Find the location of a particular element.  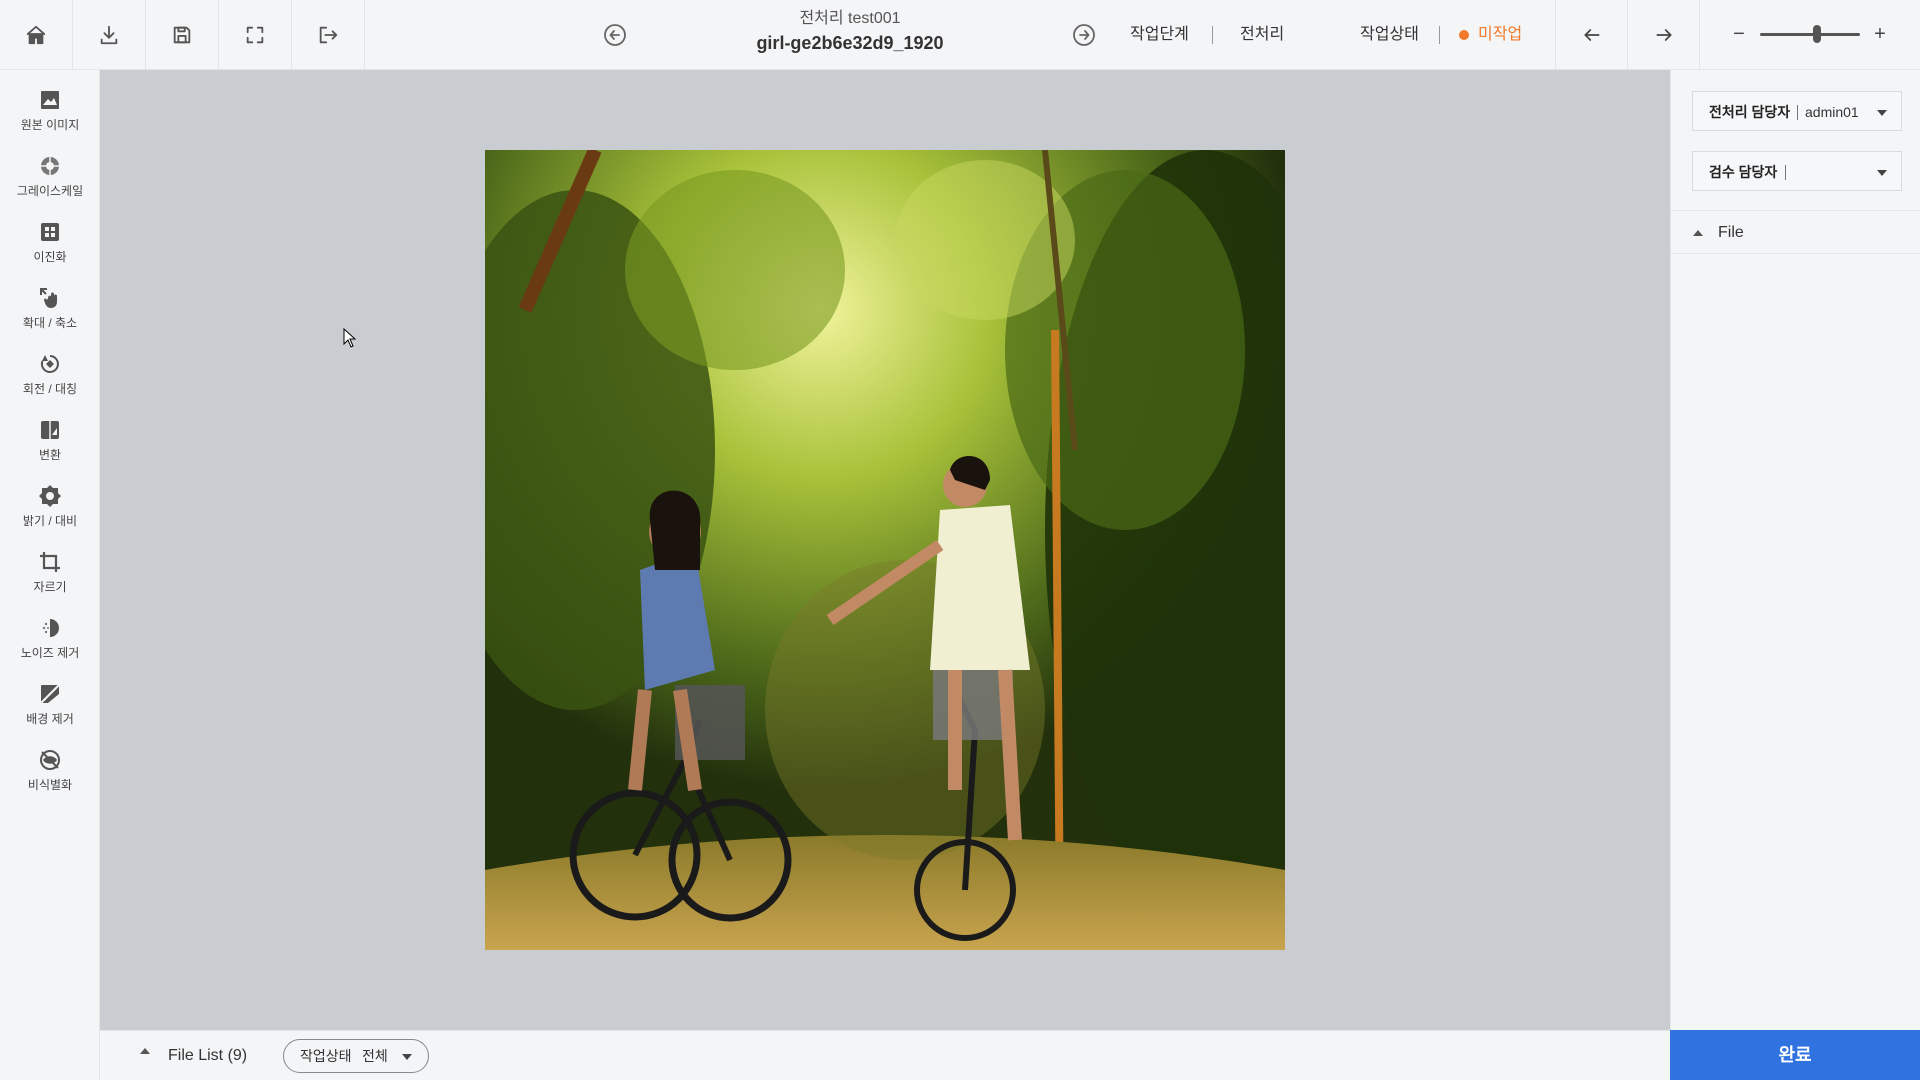

tool-zoom: 확대 / 축소 is located at coordinates (50, 319).